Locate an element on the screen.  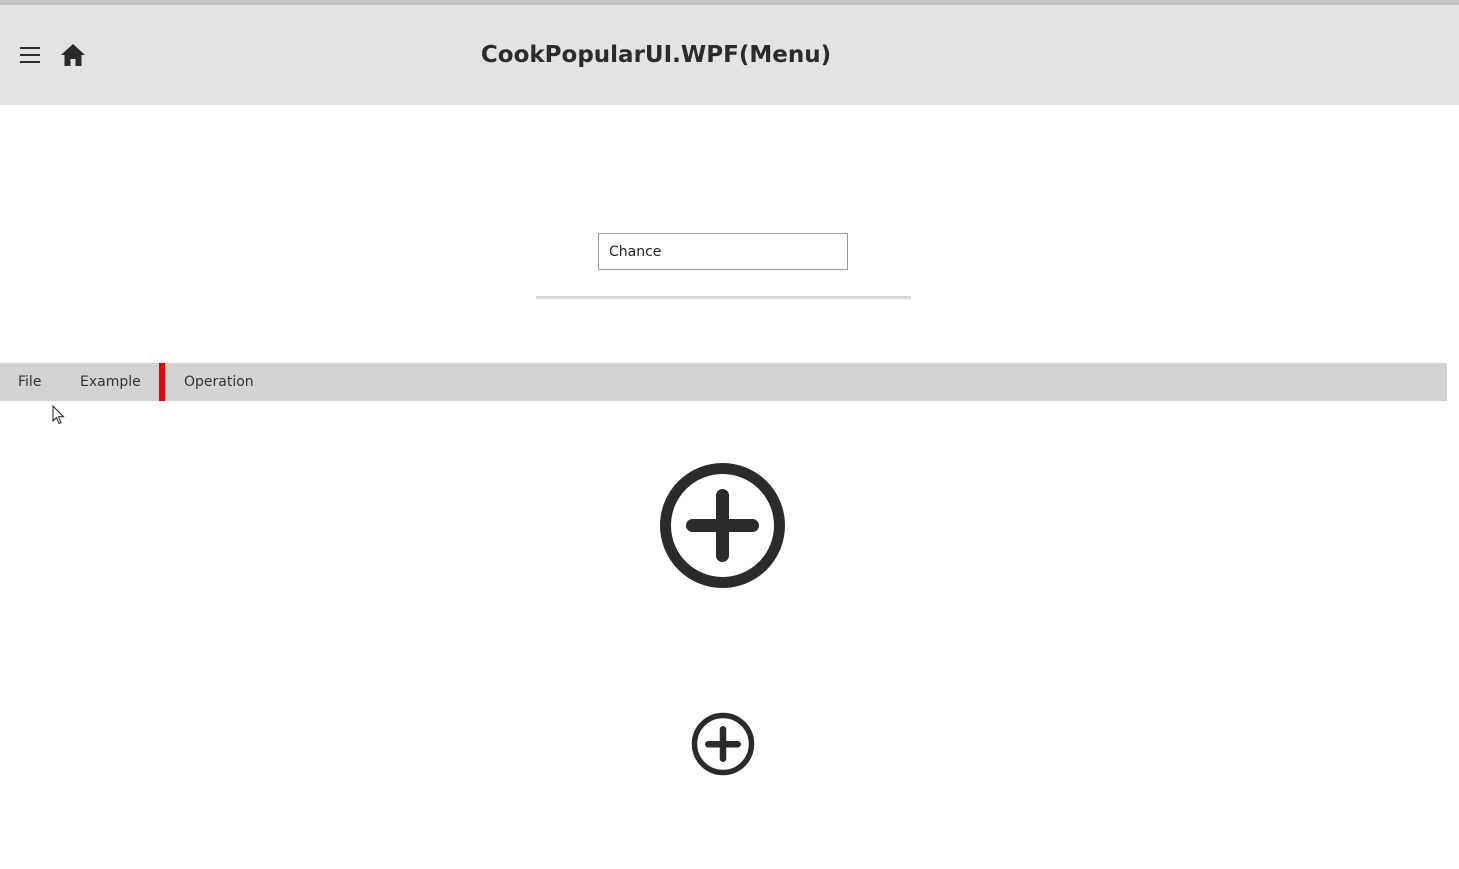
progress-underline is located at coordinates (723, 297).